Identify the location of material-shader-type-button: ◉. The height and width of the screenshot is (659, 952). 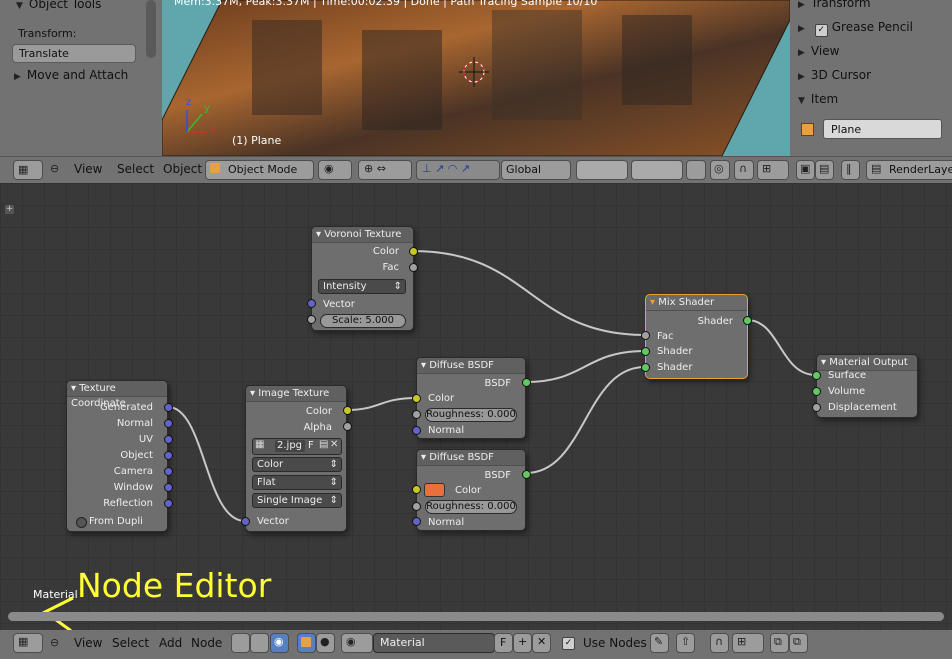
(279, 643).